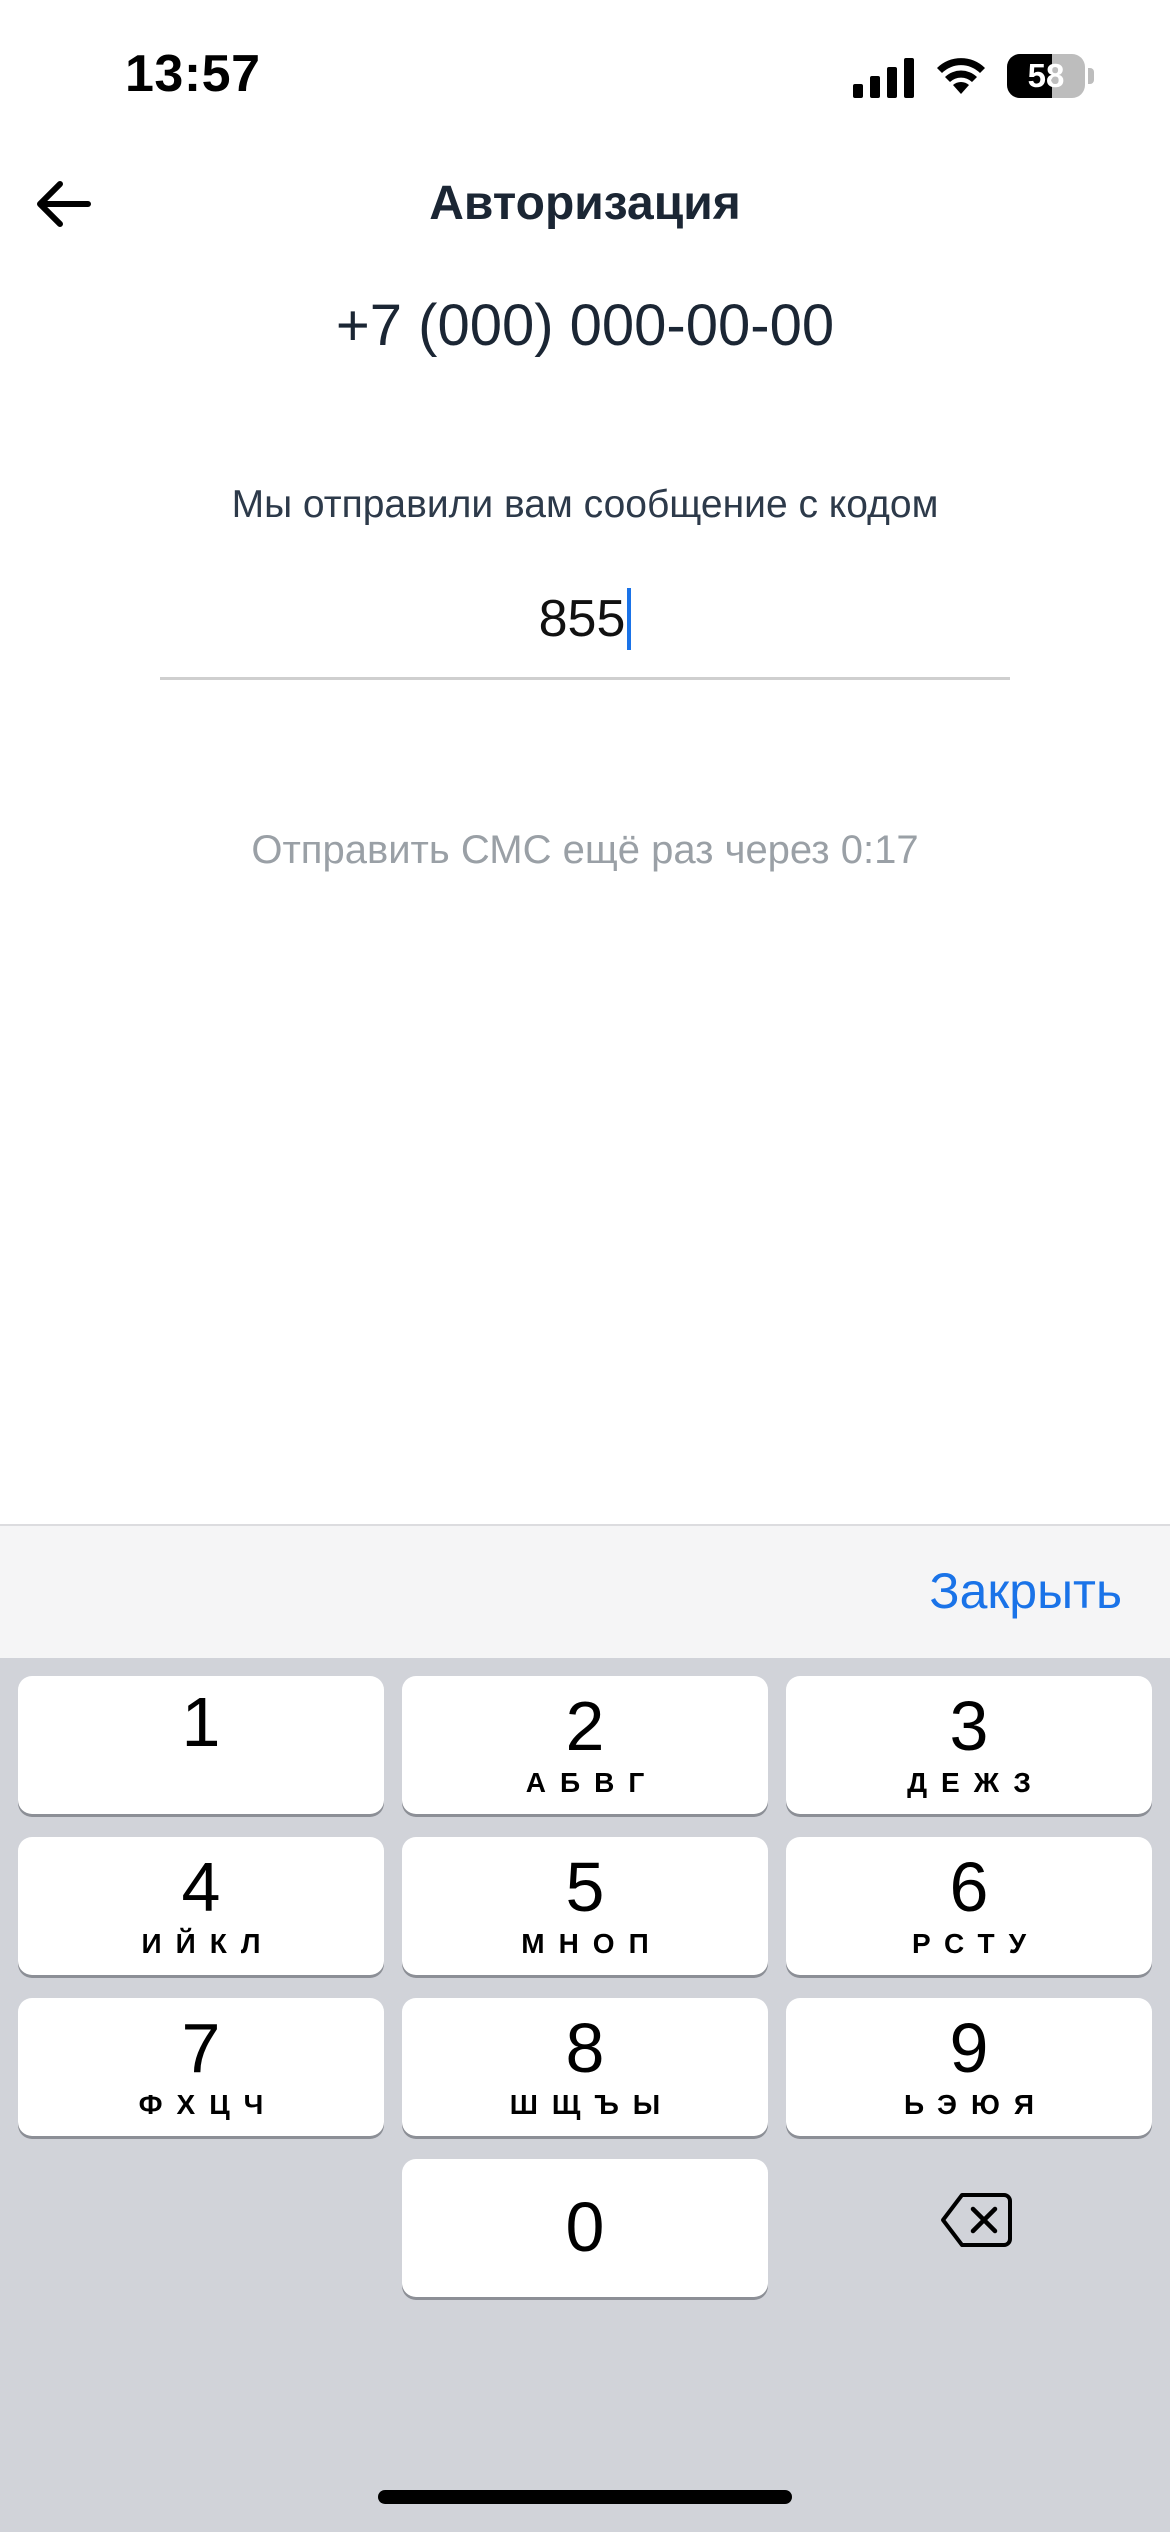  What do you see at coordinates (193, 74) in the screenshot?
I see `status-time: 13:57` at bounding box center [193, 74].